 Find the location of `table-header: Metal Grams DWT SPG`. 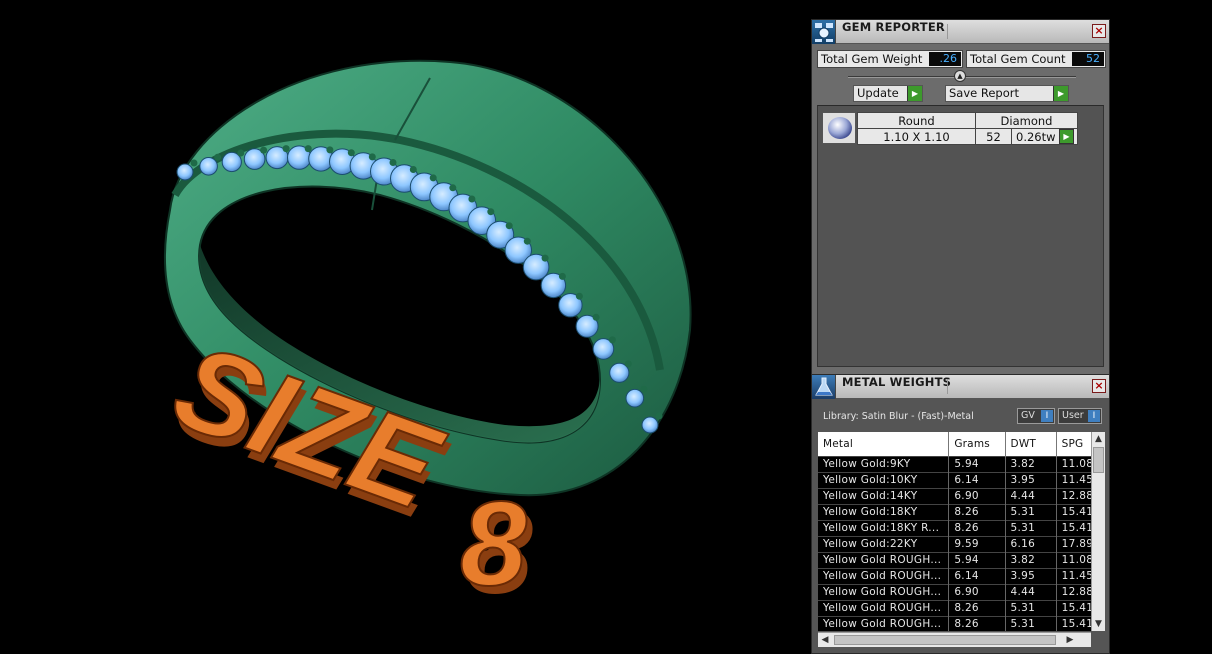

table-header: Metal Grams DWT SPG is located at coordinates (961, 444).